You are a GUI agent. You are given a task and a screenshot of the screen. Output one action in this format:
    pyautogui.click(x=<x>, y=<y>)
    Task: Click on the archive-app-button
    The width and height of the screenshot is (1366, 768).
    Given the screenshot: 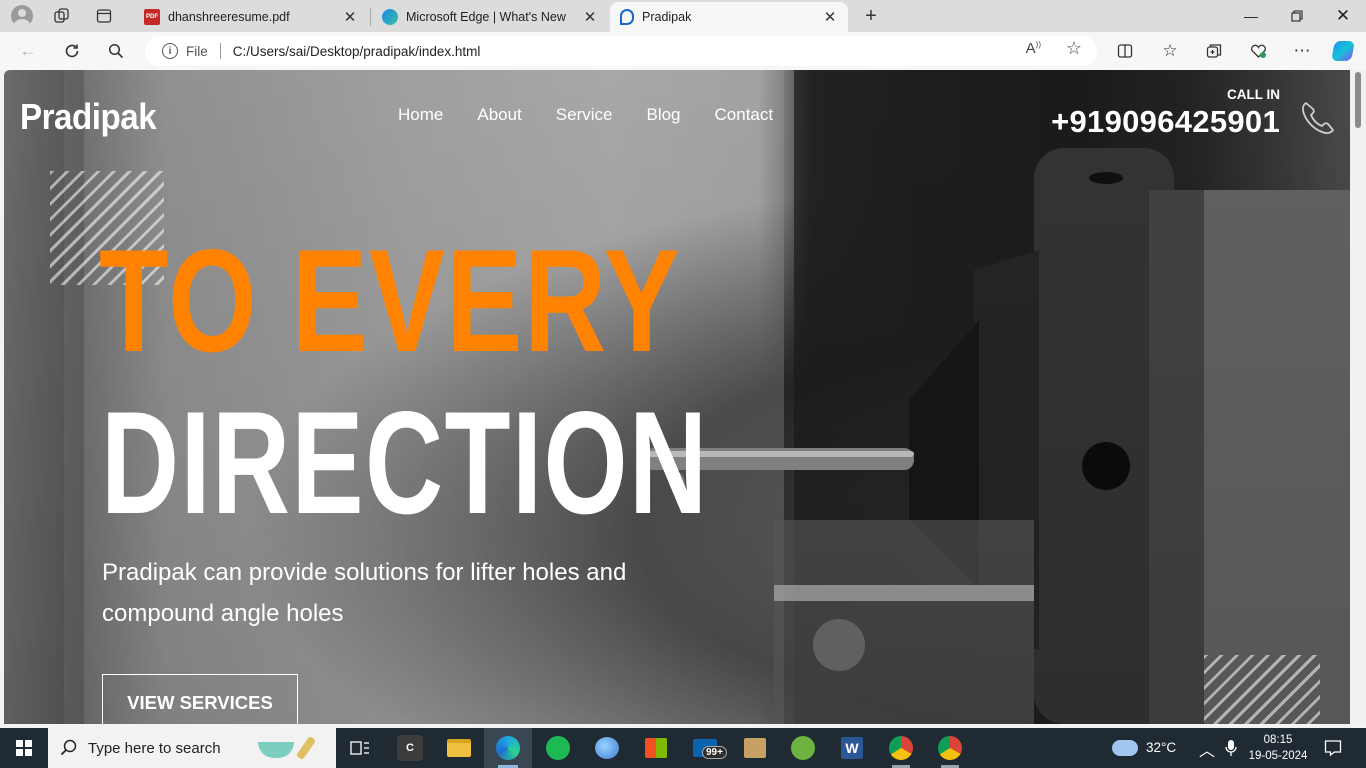 What is the action you would take?
    pyautogui.click(x=755, y=748)
    